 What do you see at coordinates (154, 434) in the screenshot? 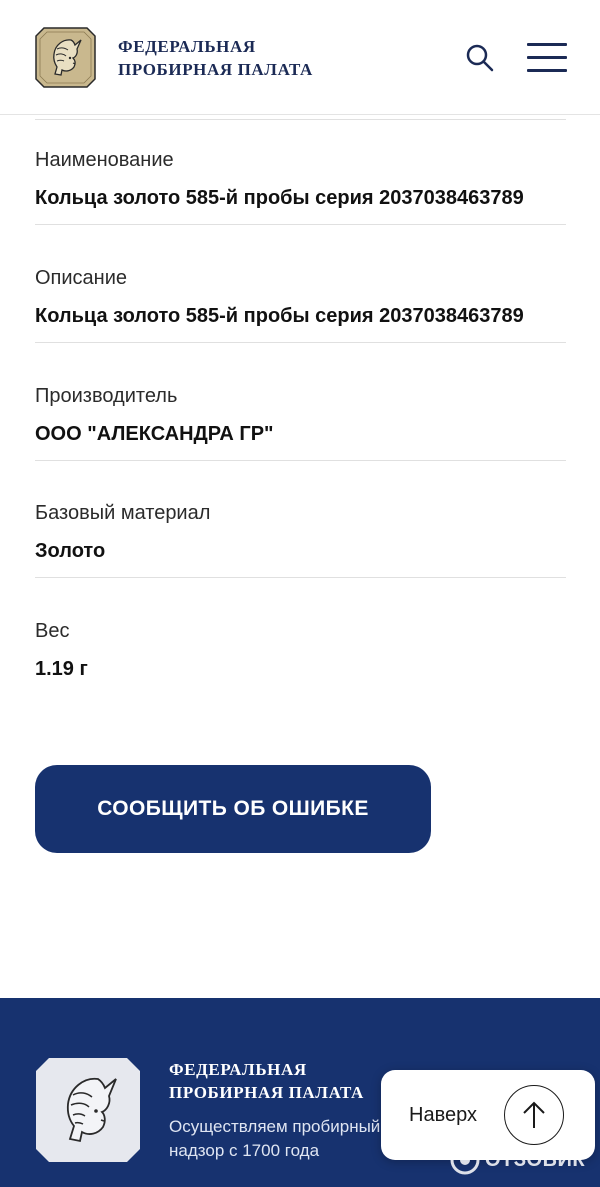
I see `field-value: ООО "АЛЕКСАНДРА ГР"` at bounding box center [154, 434].